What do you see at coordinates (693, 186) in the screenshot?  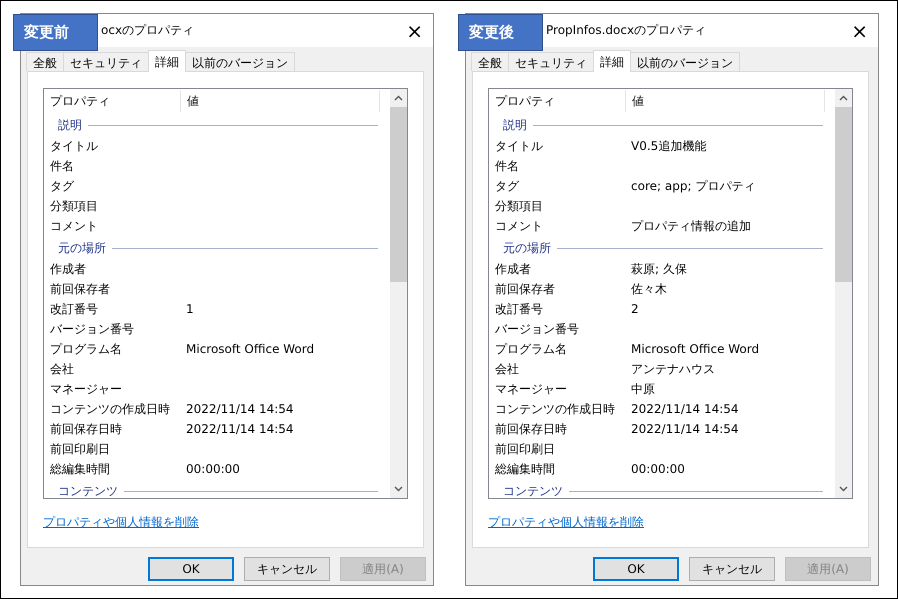 I see `property-value: core; app; プロパティ` at bounding box center [693, 186].